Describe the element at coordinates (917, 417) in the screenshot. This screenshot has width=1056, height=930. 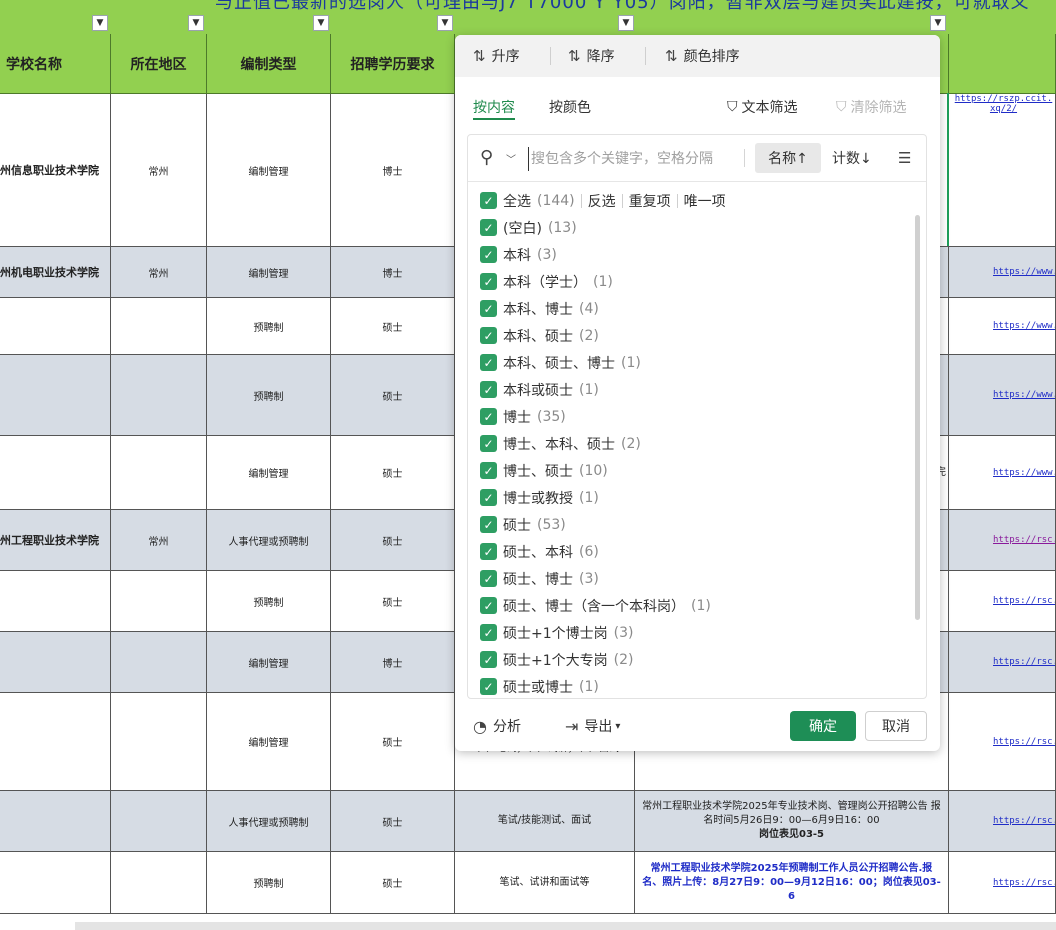
I see `list-scrollbar` at that location.